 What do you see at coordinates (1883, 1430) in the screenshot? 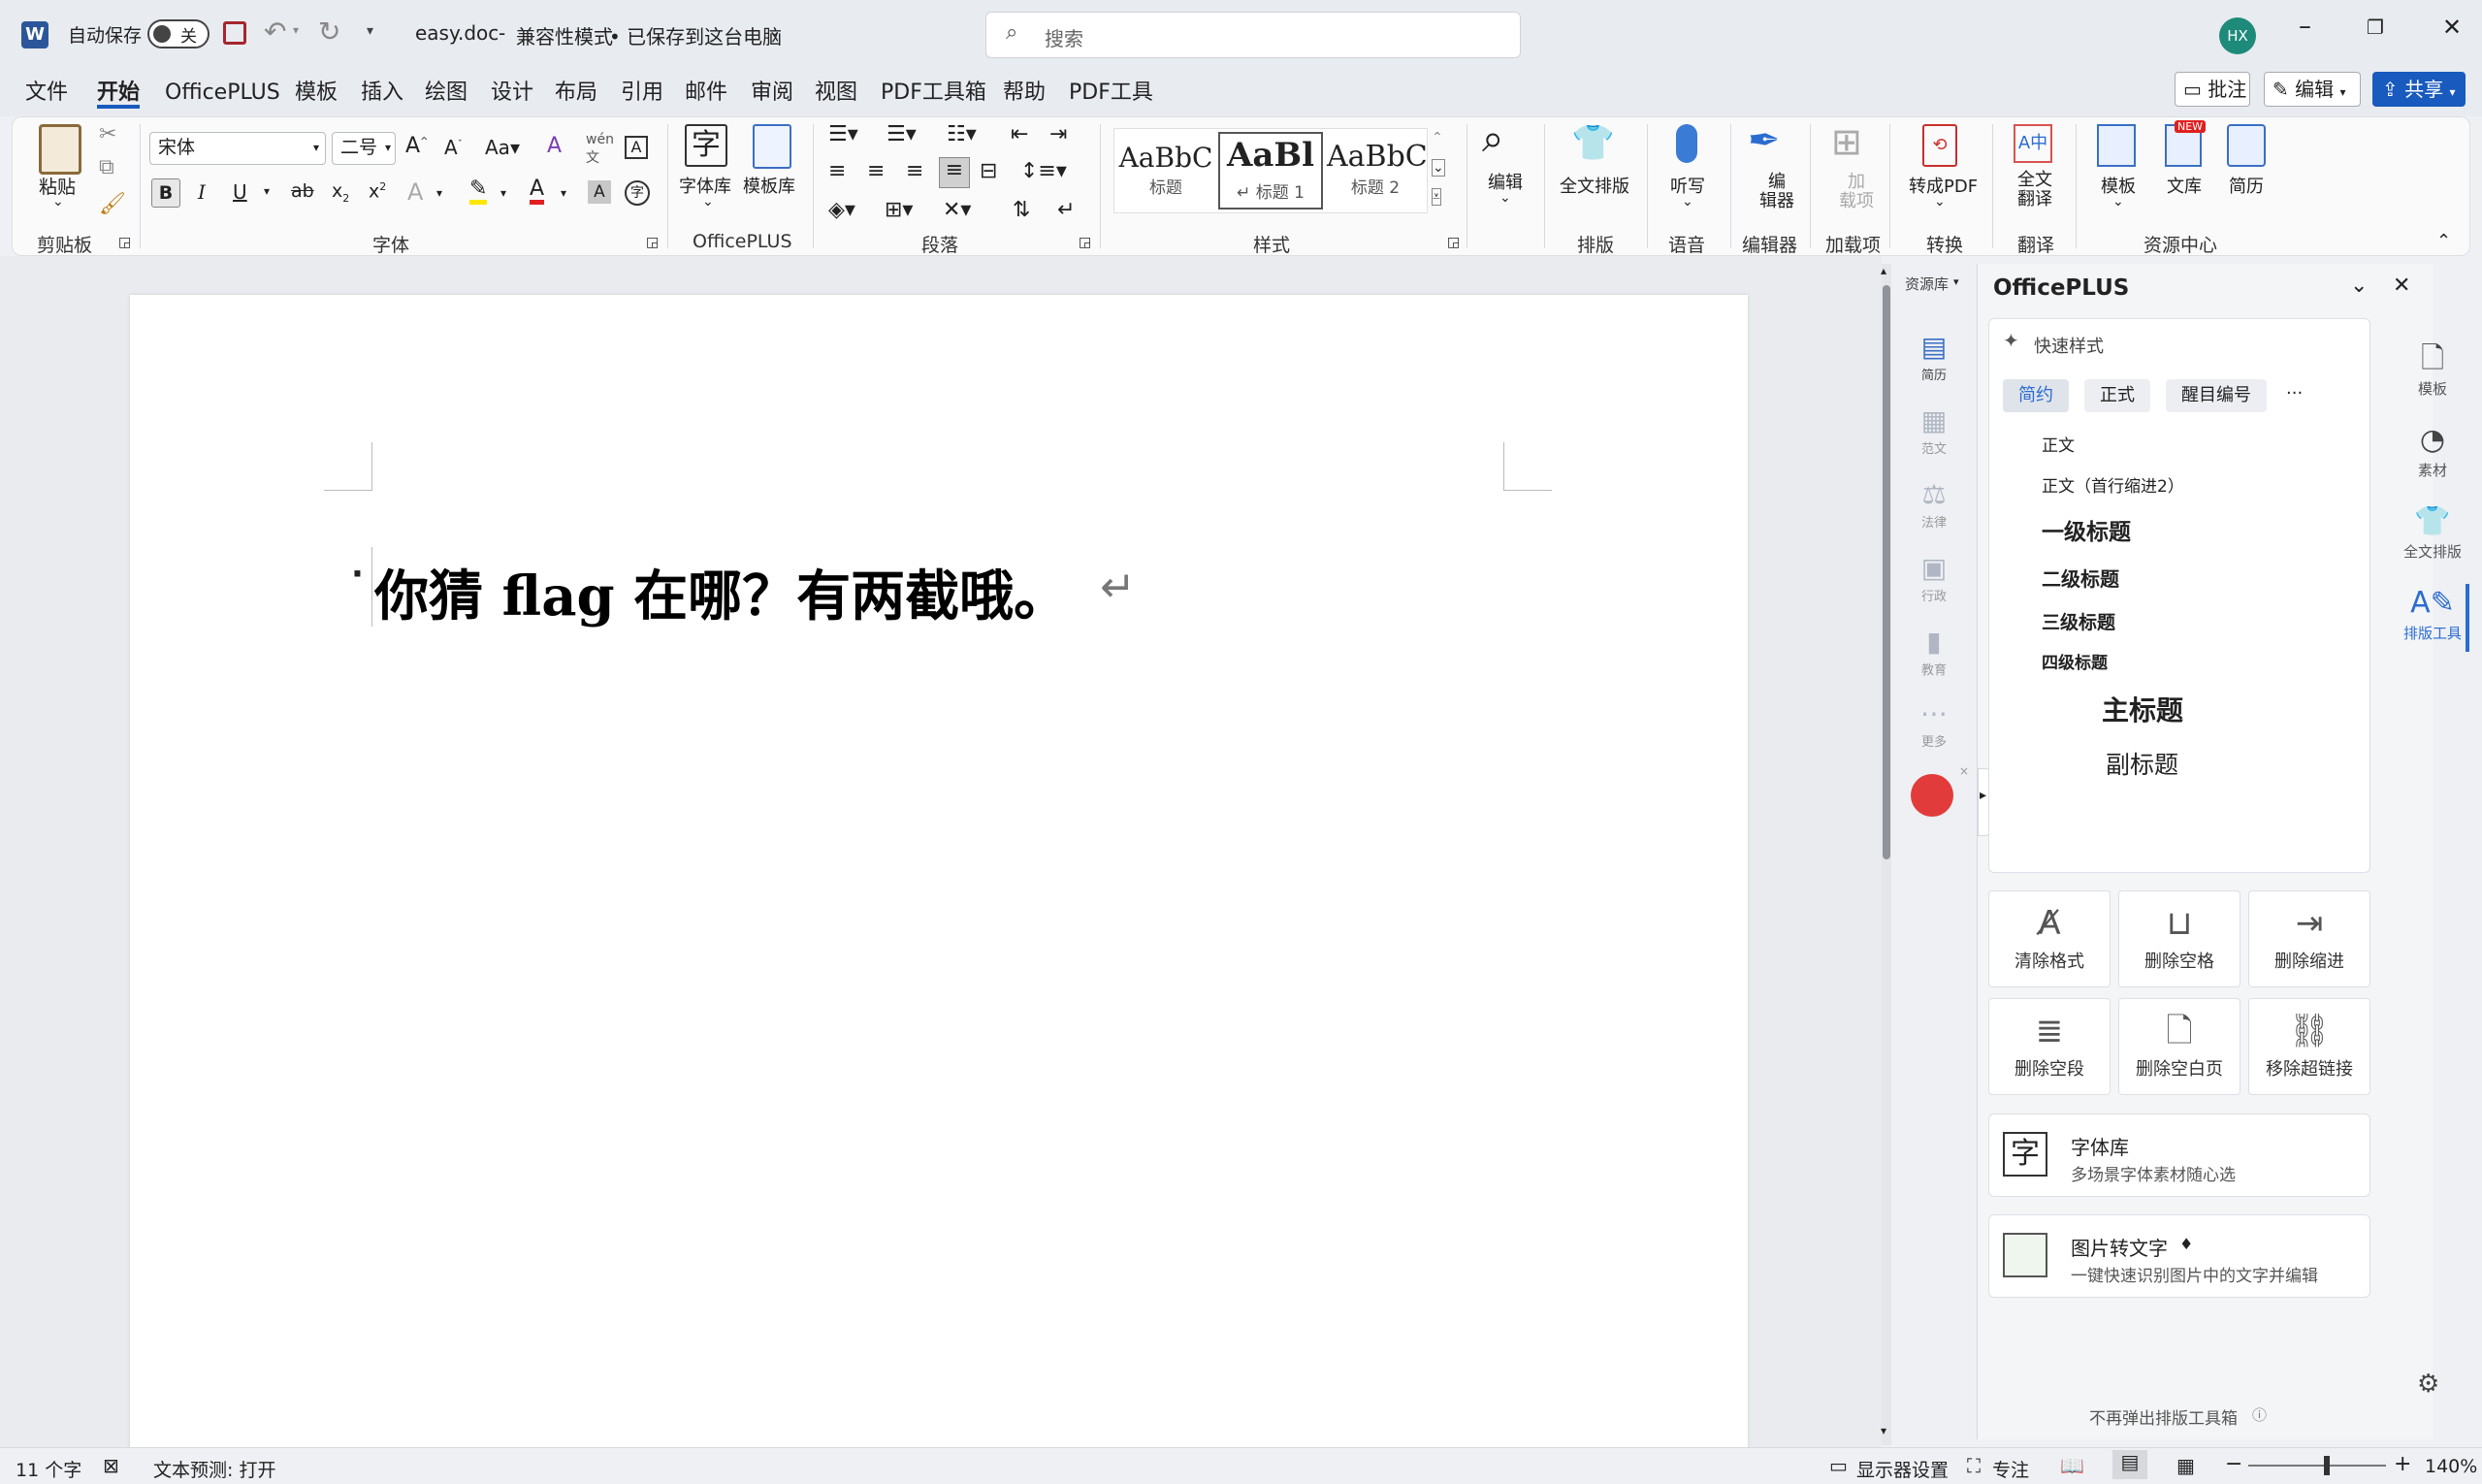
I see `scroll-down-icon: ▾` at bounding box center [1883, 1430].